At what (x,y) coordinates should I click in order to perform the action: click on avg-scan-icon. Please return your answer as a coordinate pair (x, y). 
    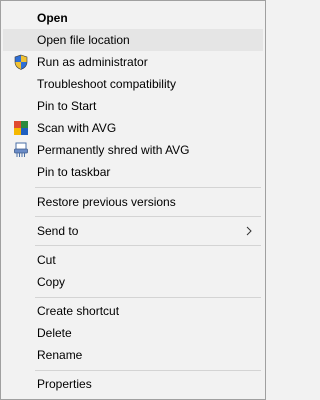
    Looking at the image, I should click on (21, 128).